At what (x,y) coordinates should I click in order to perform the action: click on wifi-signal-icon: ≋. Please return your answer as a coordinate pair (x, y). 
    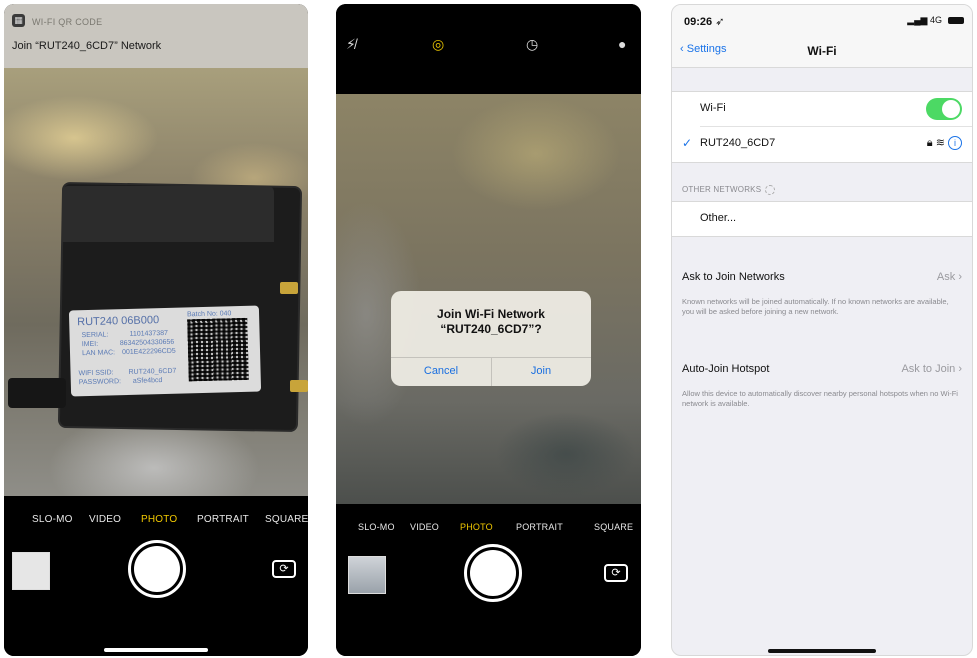
    Looking at the image, I should click on (940, 143).